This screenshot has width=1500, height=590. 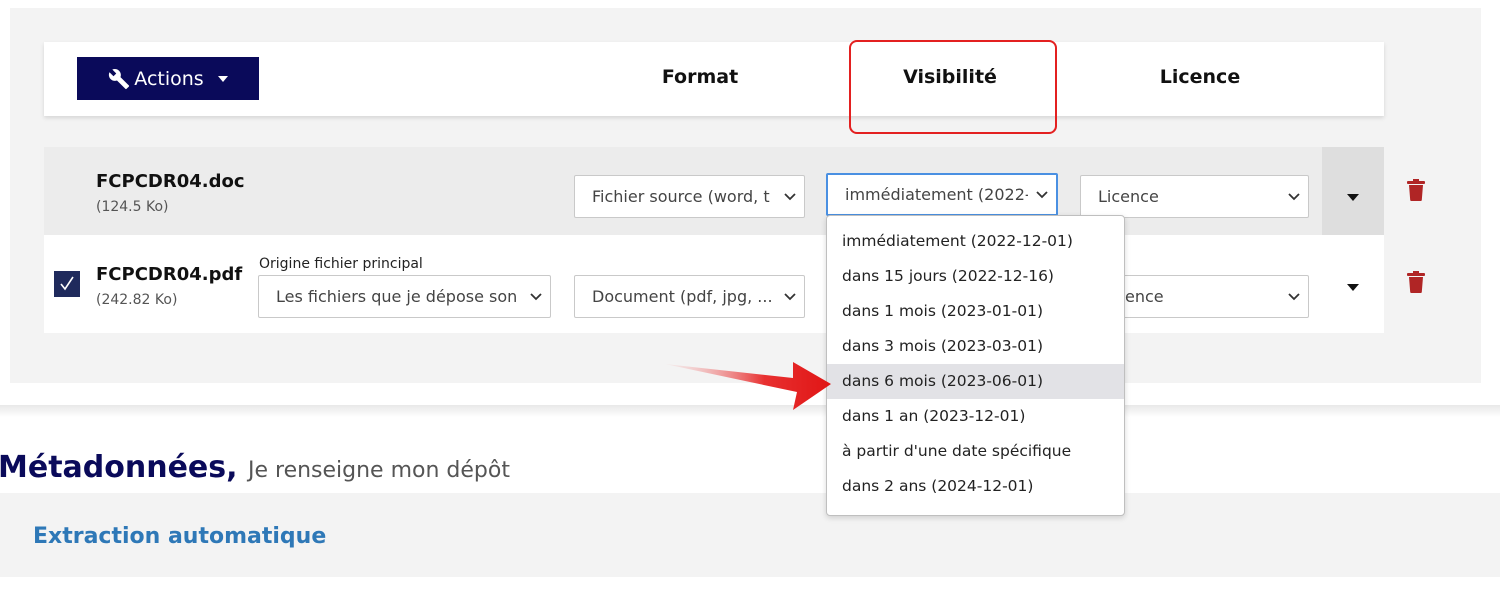 I want to click on row-menu-cell, so click(x=1353, y=191).